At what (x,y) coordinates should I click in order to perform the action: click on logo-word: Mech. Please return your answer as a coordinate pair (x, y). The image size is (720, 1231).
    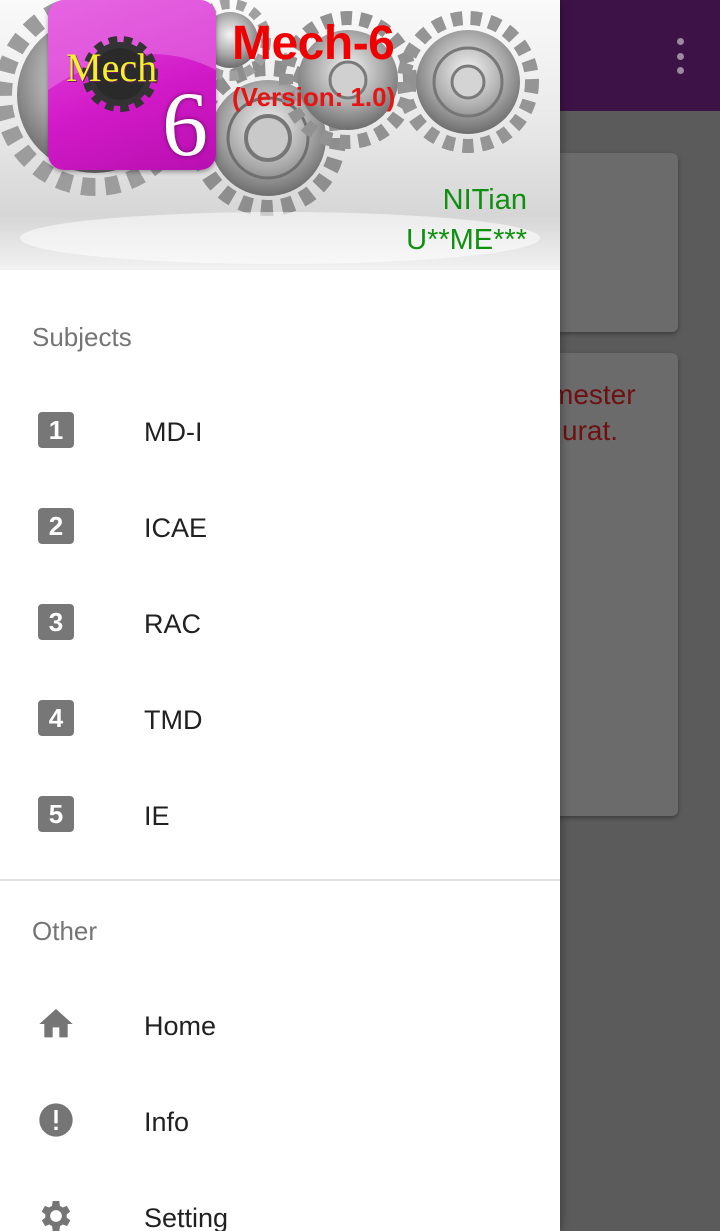
    Looking at the image, I should click on (112, 67).